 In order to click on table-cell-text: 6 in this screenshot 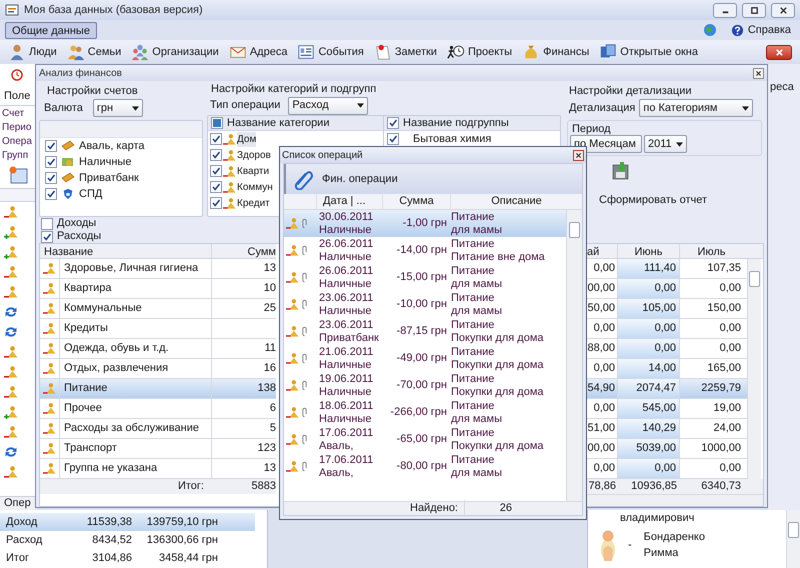, I will do `click(272, 408)`.